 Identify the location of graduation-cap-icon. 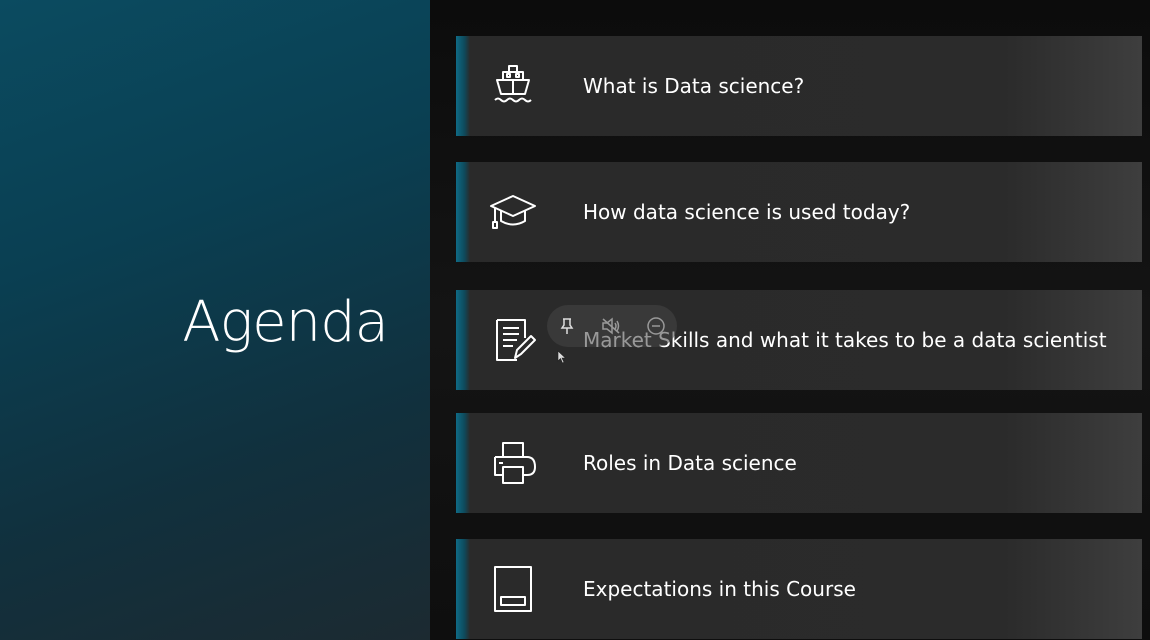
(513, 212).